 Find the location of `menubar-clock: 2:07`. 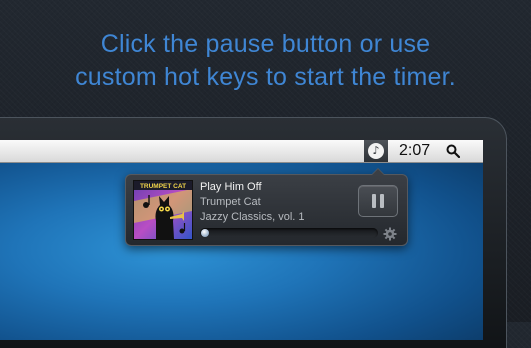

menubar-clock: 2:07 is located at coordinates (414, 151).